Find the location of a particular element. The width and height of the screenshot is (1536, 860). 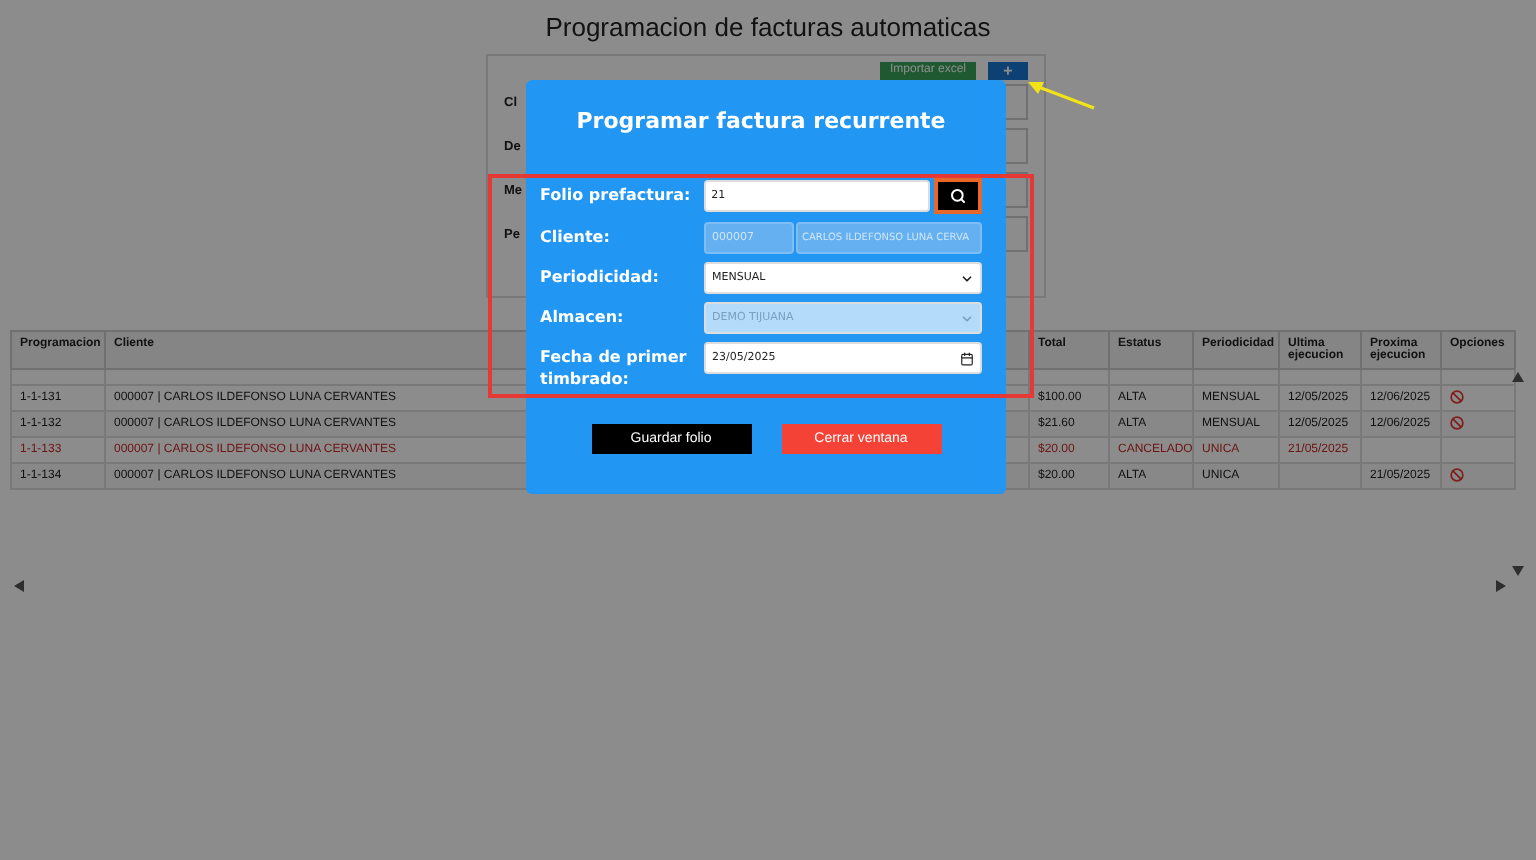

add-button: + is located at coordinates (1008, 71).